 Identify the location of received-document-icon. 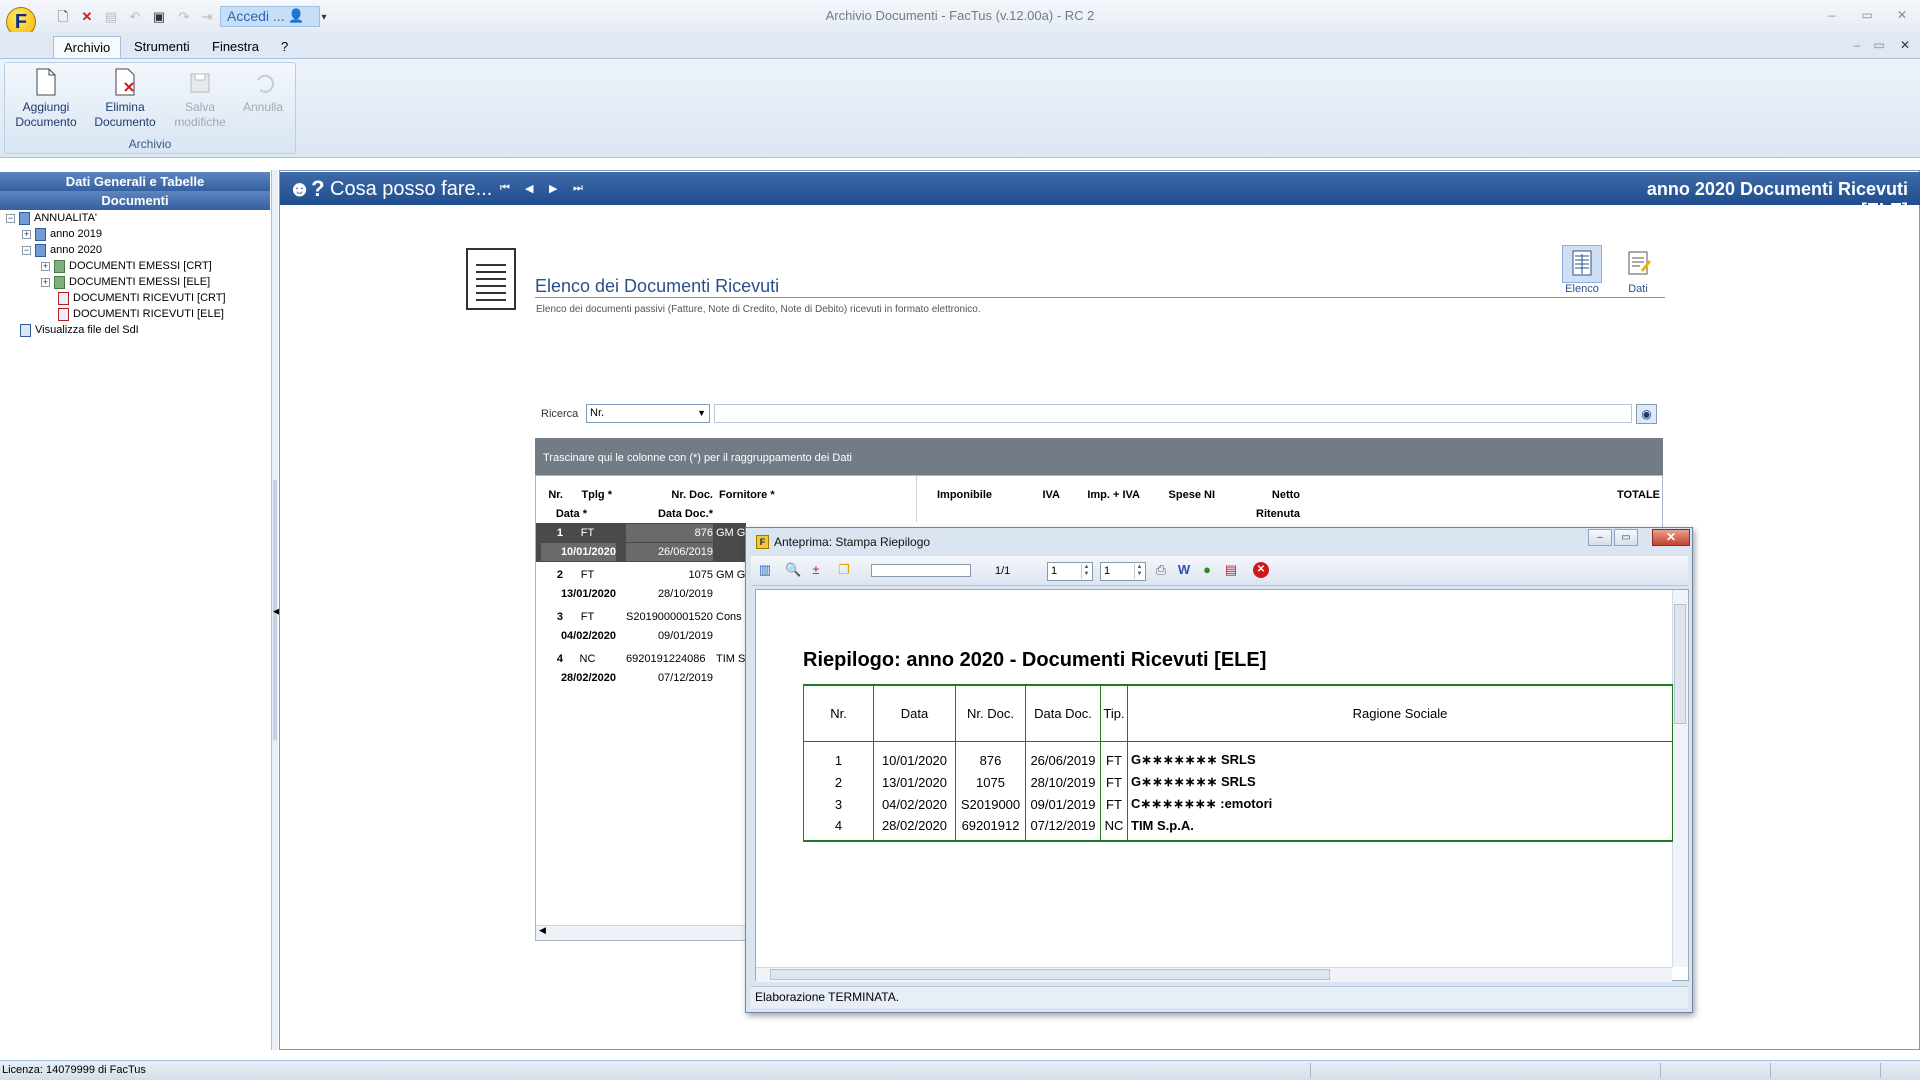
(63, 298).